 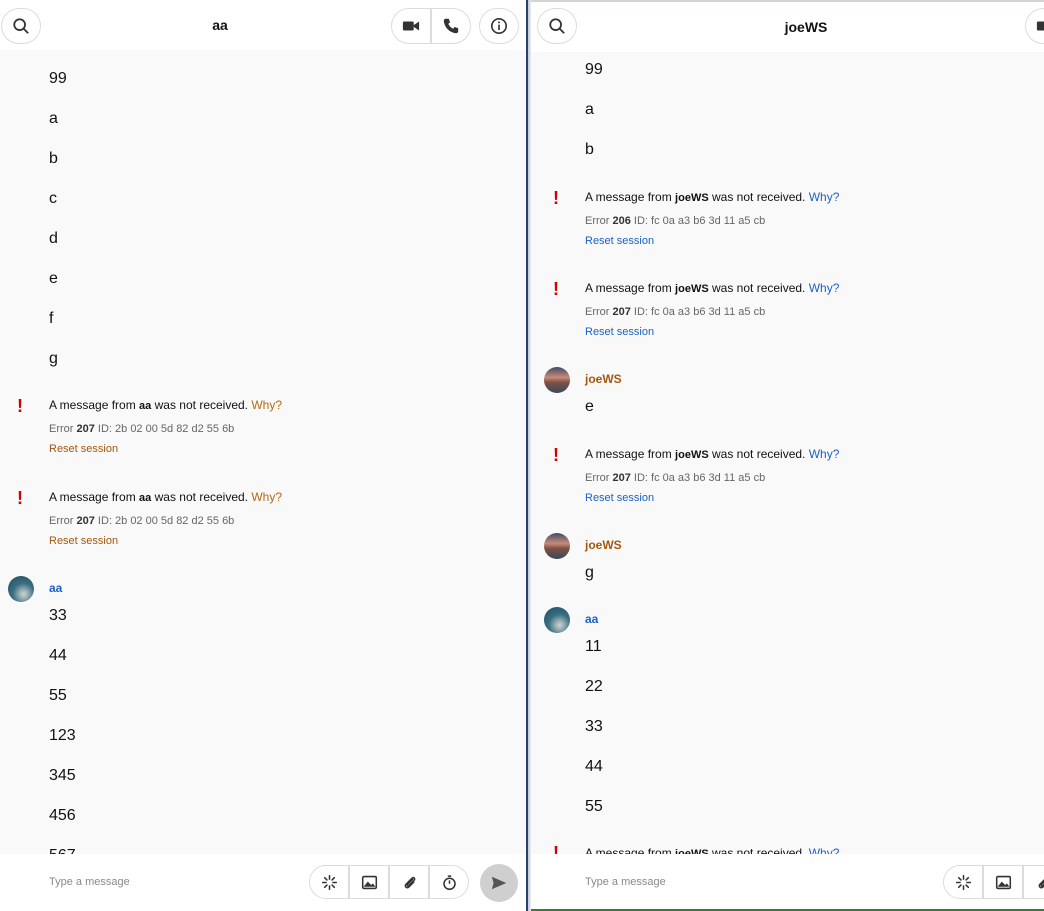 I want to click on message-text: 123, so click(x=62, y=735).